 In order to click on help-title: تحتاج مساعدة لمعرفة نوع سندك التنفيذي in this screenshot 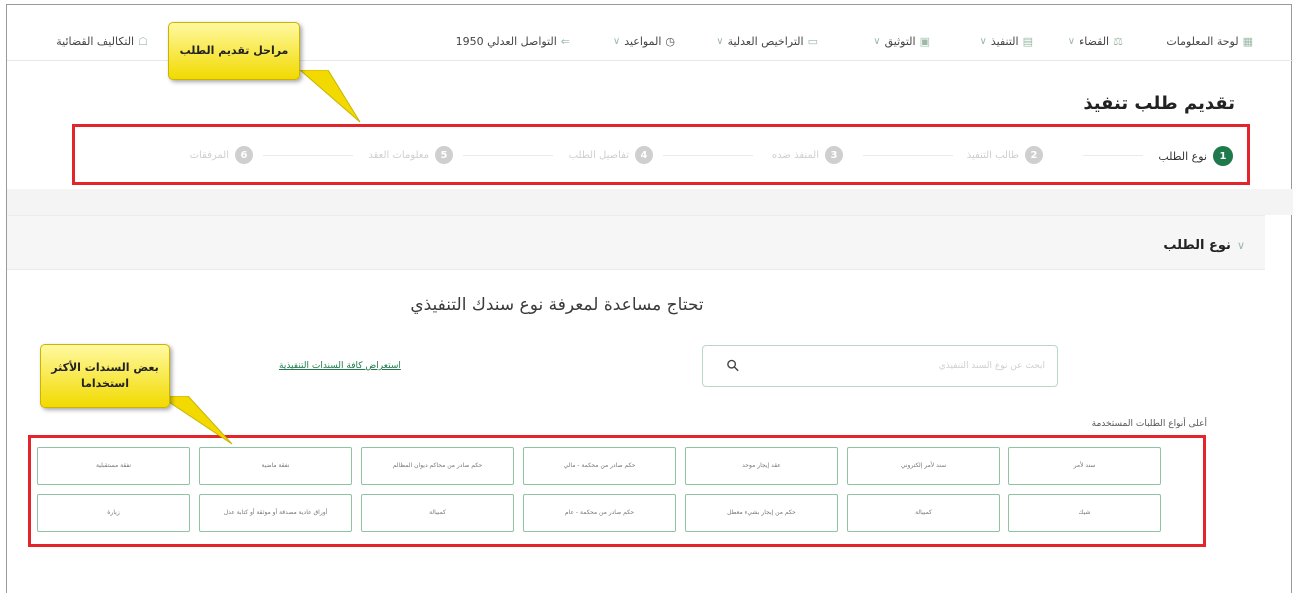, I will do `click(557, 305)`.